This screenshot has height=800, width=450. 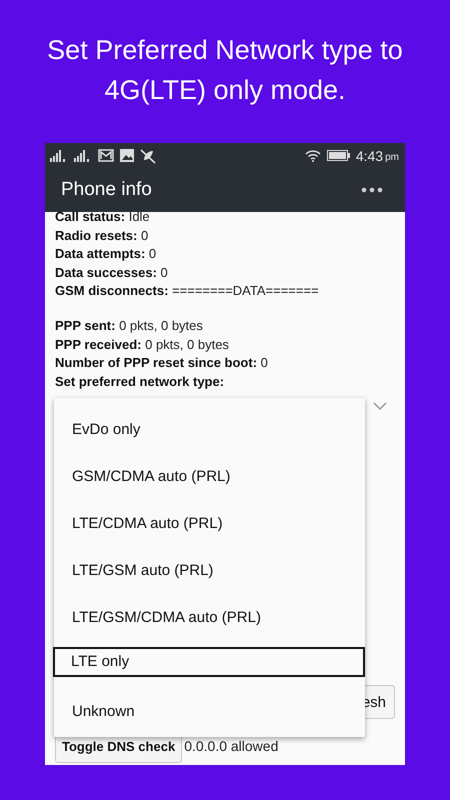 I want to click on info-line: Number of PPP reset since boot: 0, so click(x=162, y=363).